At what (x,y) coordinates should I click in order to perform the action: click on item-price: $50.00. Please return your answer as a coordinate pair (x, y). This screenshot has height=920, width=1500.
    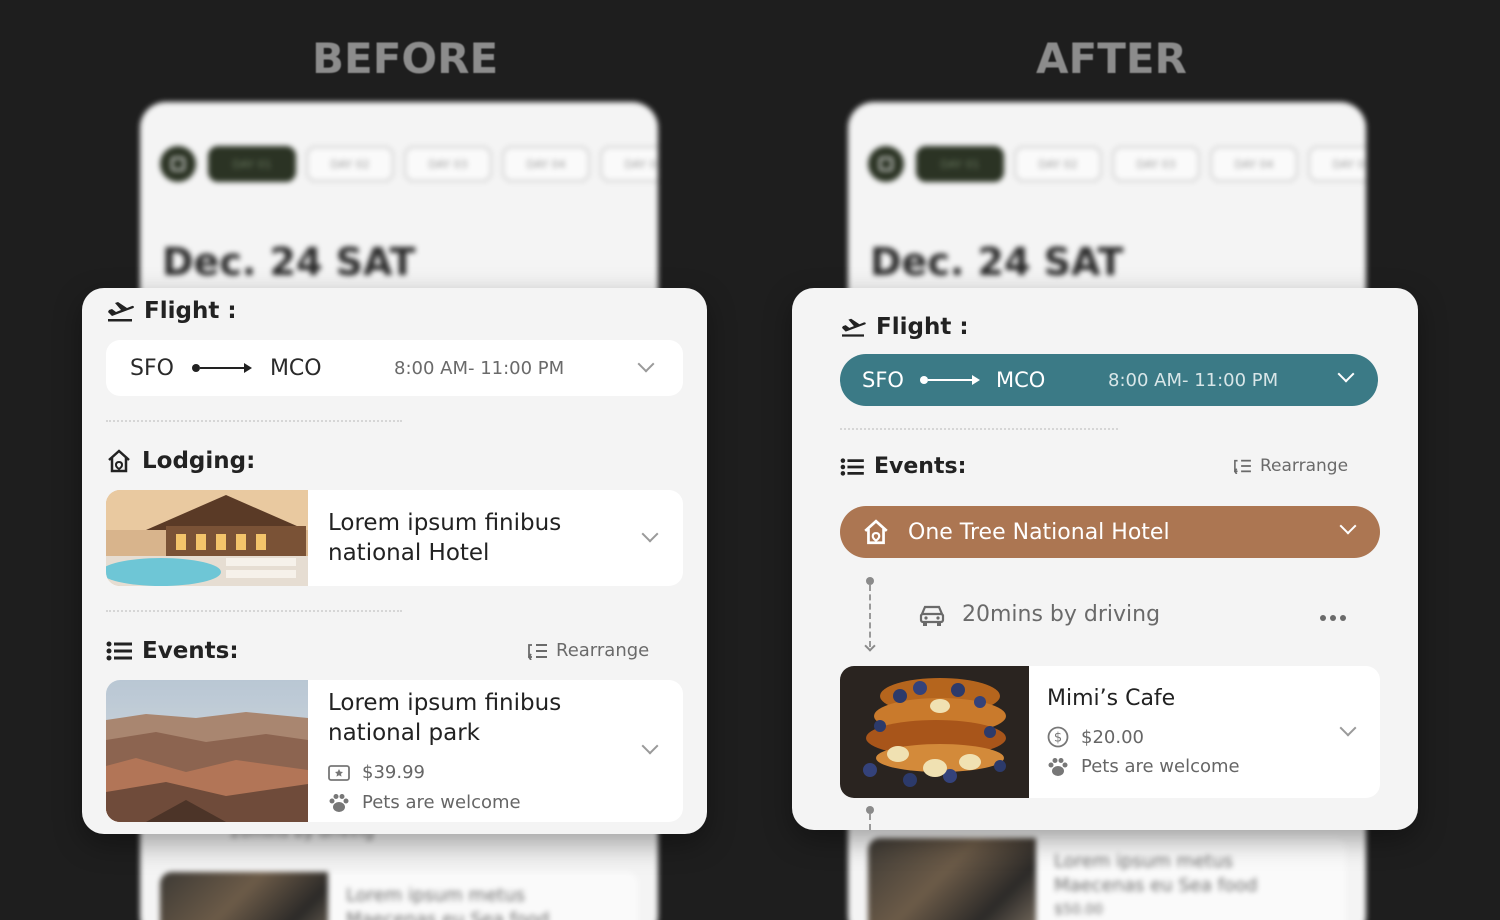
    Looking at the image, I should click on (1078, 910).